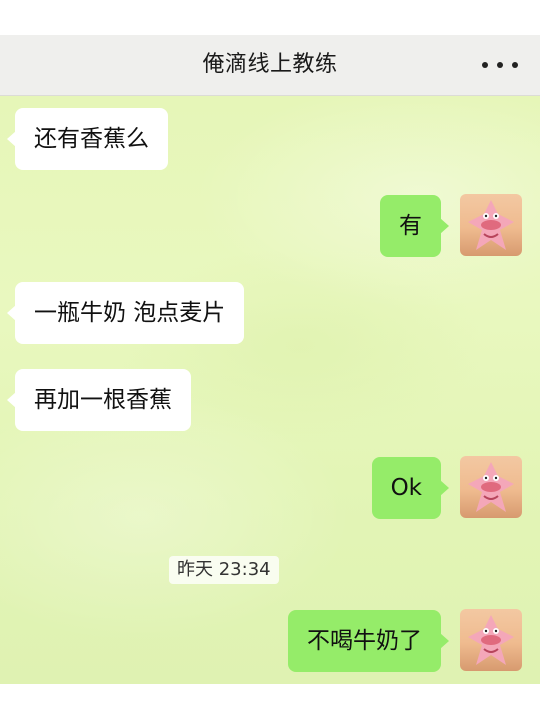 The width and height of the screenshot is (540, 720). What do you see at coordinates (103, 400) in the screenshot?
I see `message-text: 再加一根香蕉` at bounding box center [103, 400].